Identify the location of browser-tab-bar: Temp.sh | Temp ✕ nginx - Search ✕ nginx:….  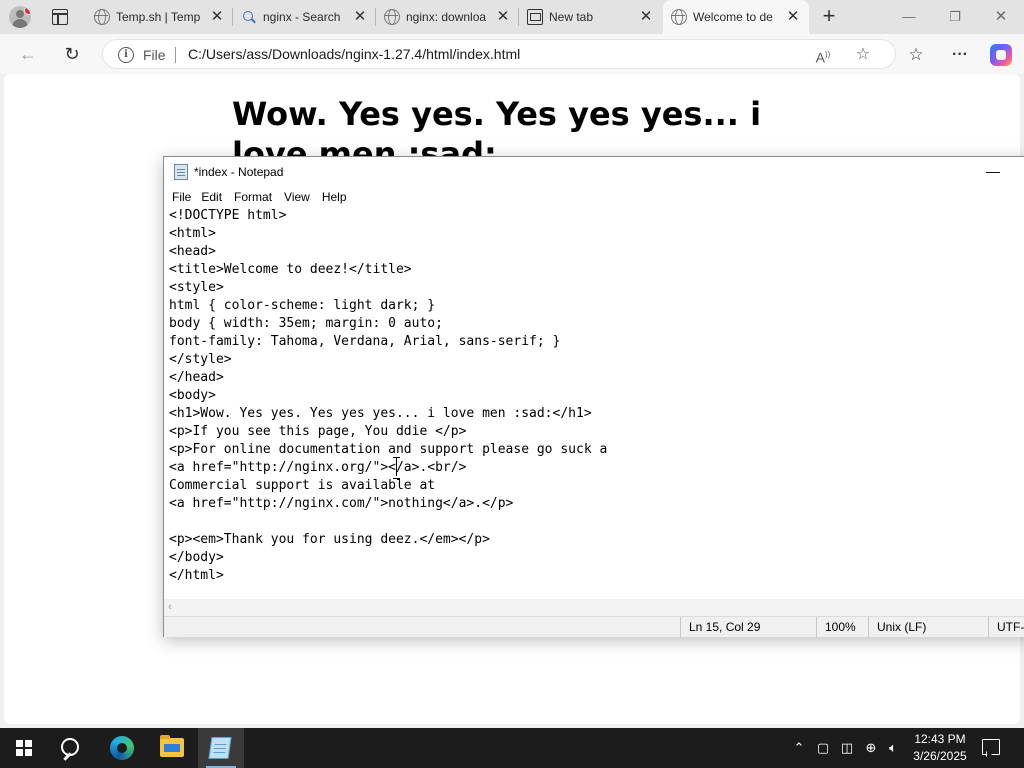
(512, 17).